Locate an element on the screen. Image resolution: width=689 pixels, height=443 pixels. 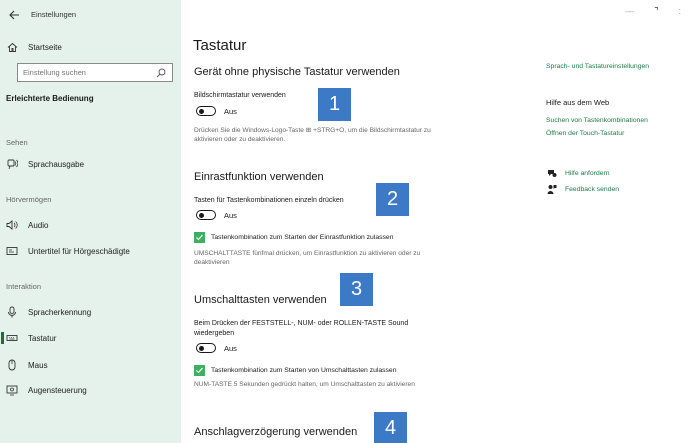
section-title-toggle-keys: Umschalttasten verwenden is located at coordinates (260, 300).